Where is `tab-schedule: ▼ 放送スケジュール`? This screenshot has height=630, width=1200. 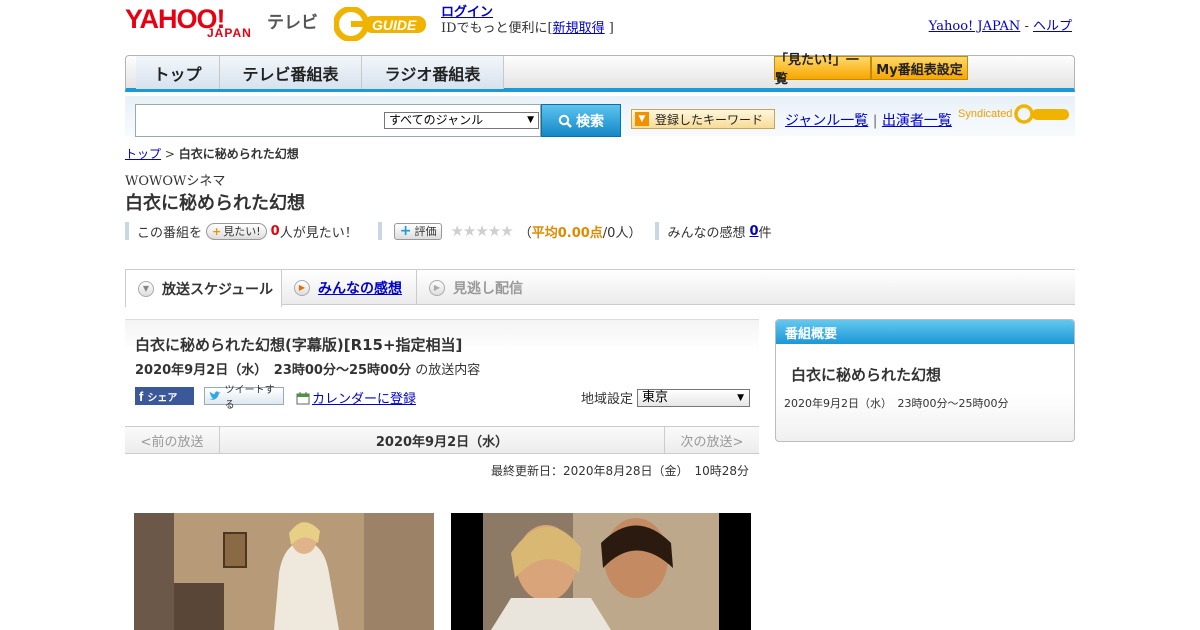 tab-schedule: ▼ 放送スケジュール is located at coordinates (203, 288).